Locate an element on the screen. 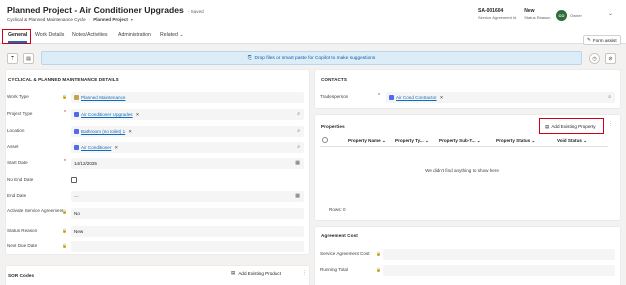 The height and width of the screenshot is (285, 626). field-label: End Date is located at coordinates (17, 195).